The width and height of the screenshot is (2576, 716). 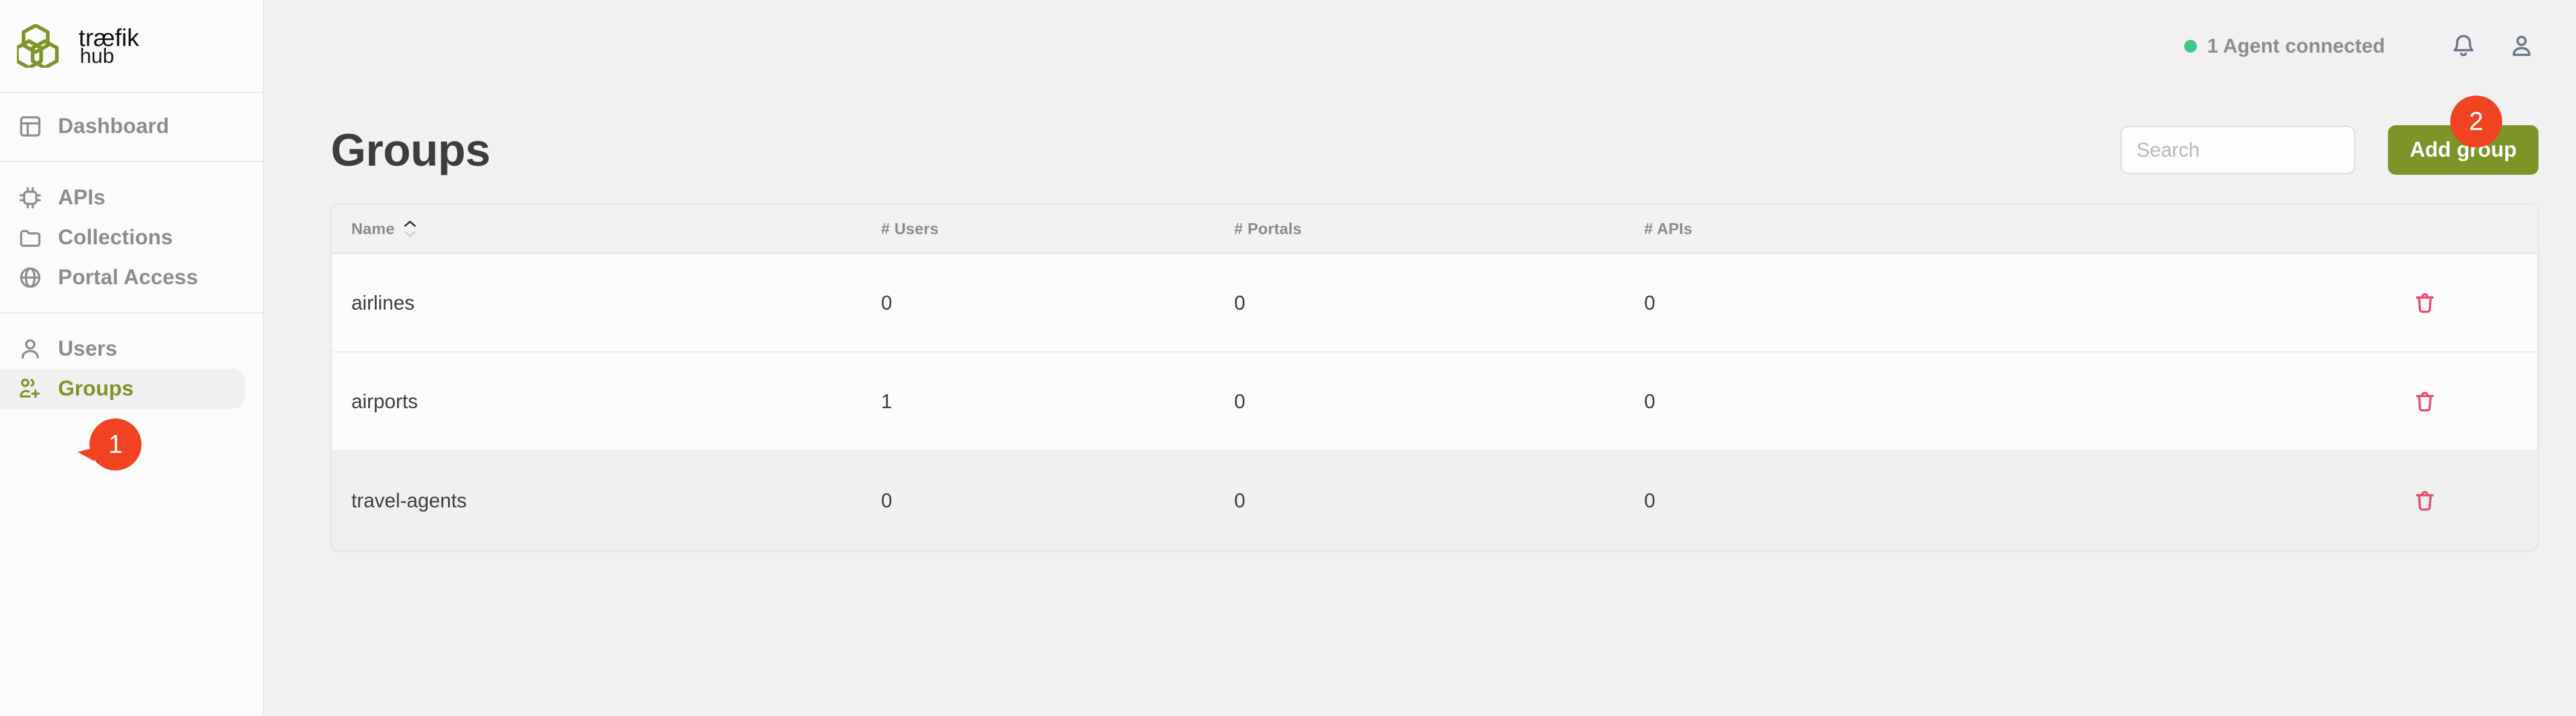 I want to click on globe-icon, so click(x=31, y=277).